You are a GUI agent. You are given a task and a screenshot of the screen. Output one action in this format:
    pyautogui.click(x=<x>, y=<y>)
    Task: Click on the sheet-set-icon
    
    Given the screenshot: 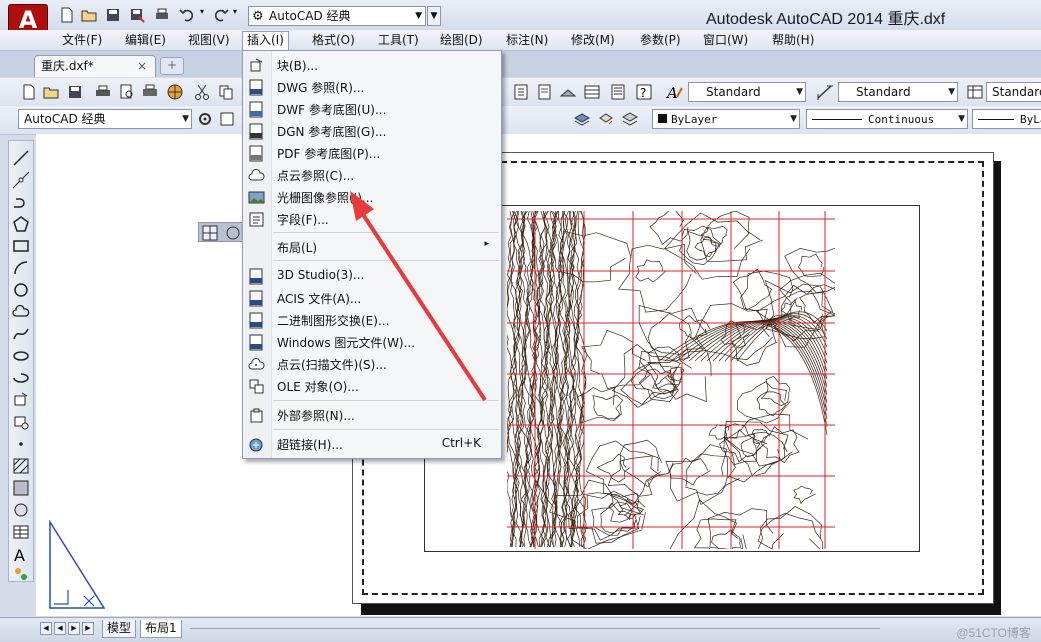 What is the action you would take?
    pyautogui.click(x=568, y=92)
    